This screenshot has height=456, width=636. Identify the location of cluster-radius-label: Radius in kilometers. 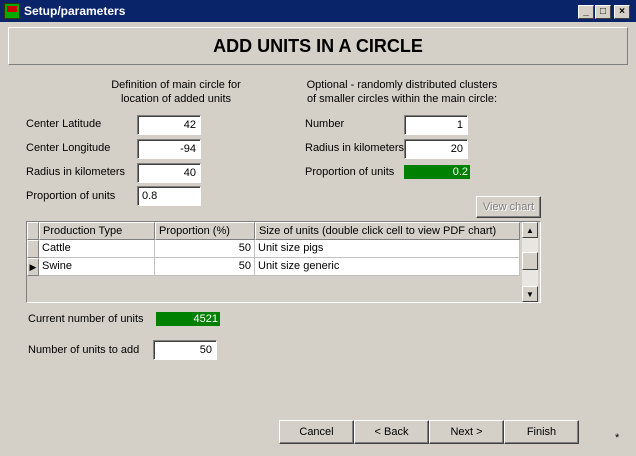
(355, 148).